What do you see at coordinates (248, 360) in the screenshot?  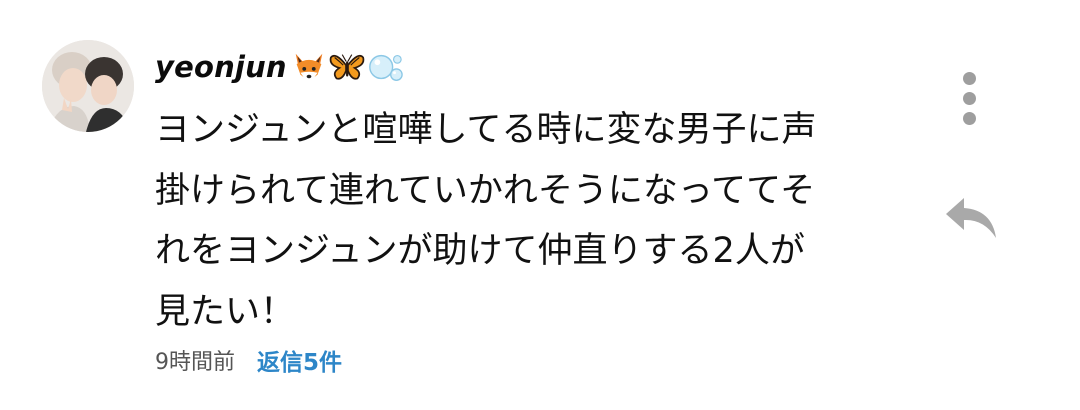 I see `comment-meta: 9時間前 返信5件` at bounding box center [248, 360].